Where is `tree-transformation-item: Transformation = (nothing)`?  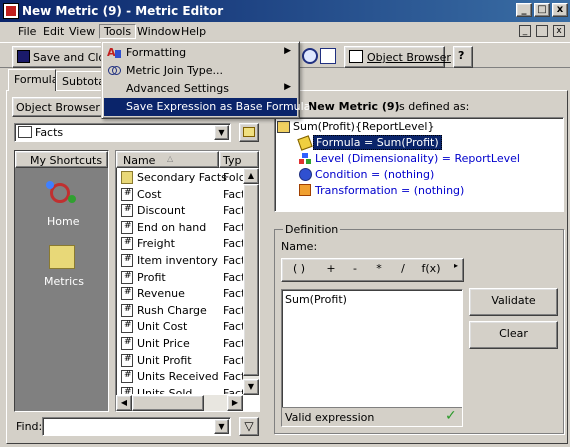
tree-transformation-item: Transformation = (nothing) is located at coordinates (389, 190).